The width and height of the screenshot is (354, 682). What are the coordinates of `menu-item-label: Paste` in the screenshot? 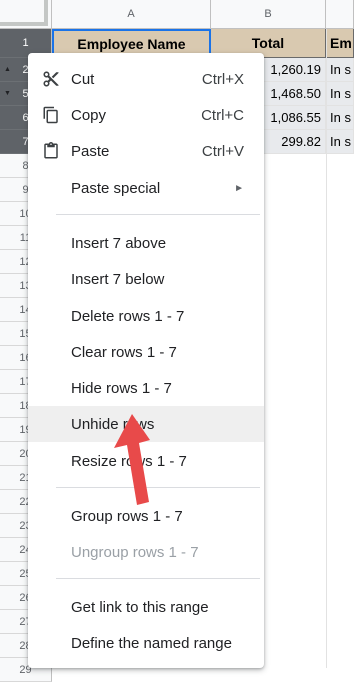 It's located at (90, 151).